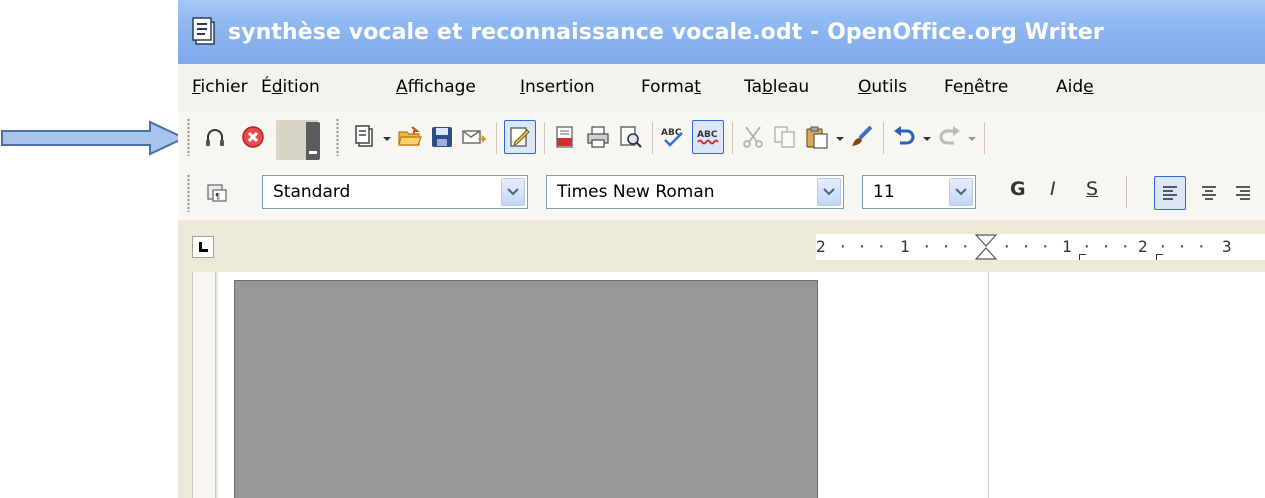 The width and height of the screenshot is (1265, 498). I want to click on menu-fichier: Fichier, so click(220, 87).